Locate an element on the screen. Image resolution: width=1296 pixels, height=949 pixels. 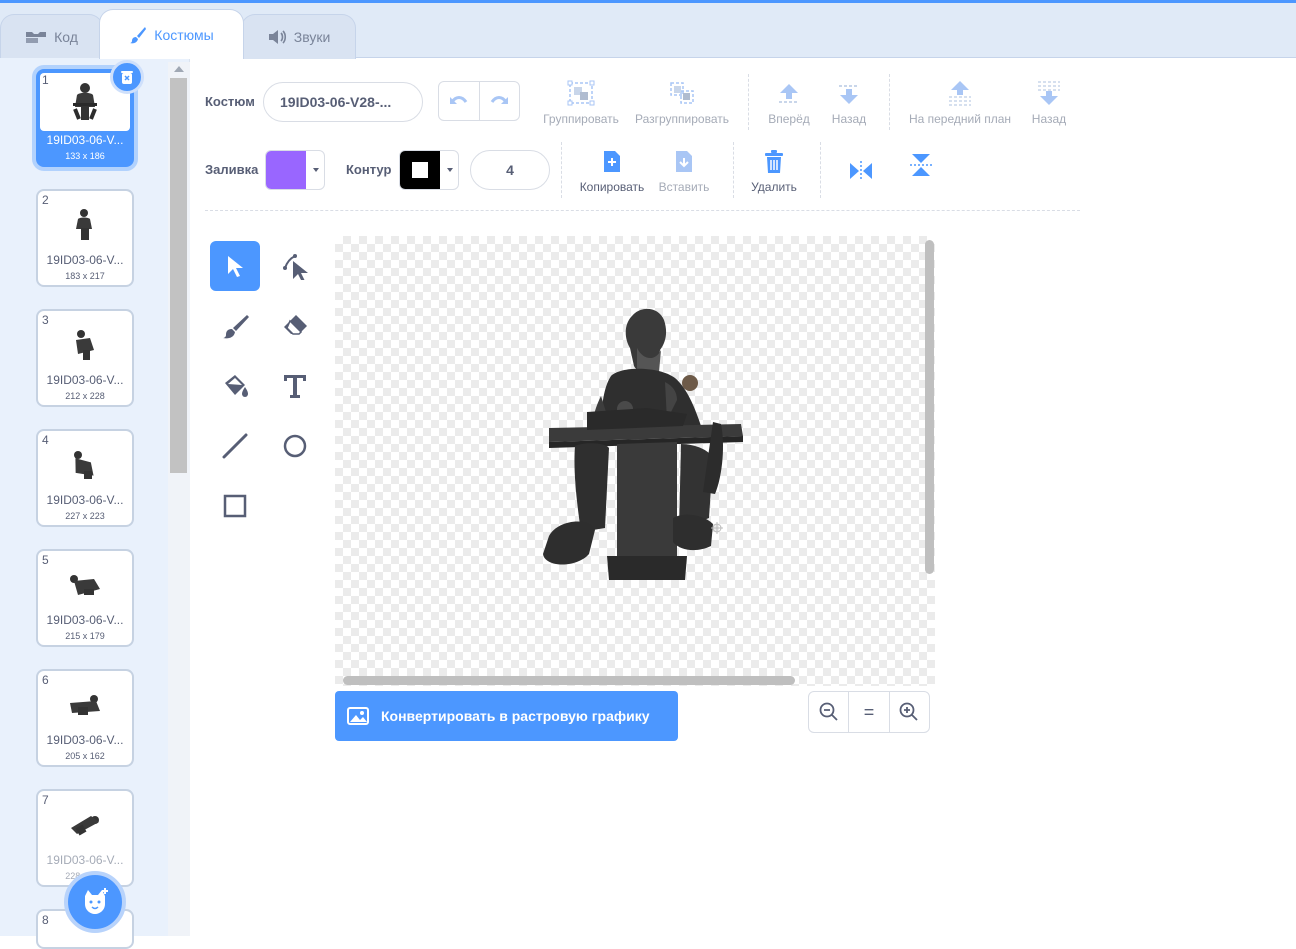
costume-size: 183 x 217 is located at coordinates (85, 276).